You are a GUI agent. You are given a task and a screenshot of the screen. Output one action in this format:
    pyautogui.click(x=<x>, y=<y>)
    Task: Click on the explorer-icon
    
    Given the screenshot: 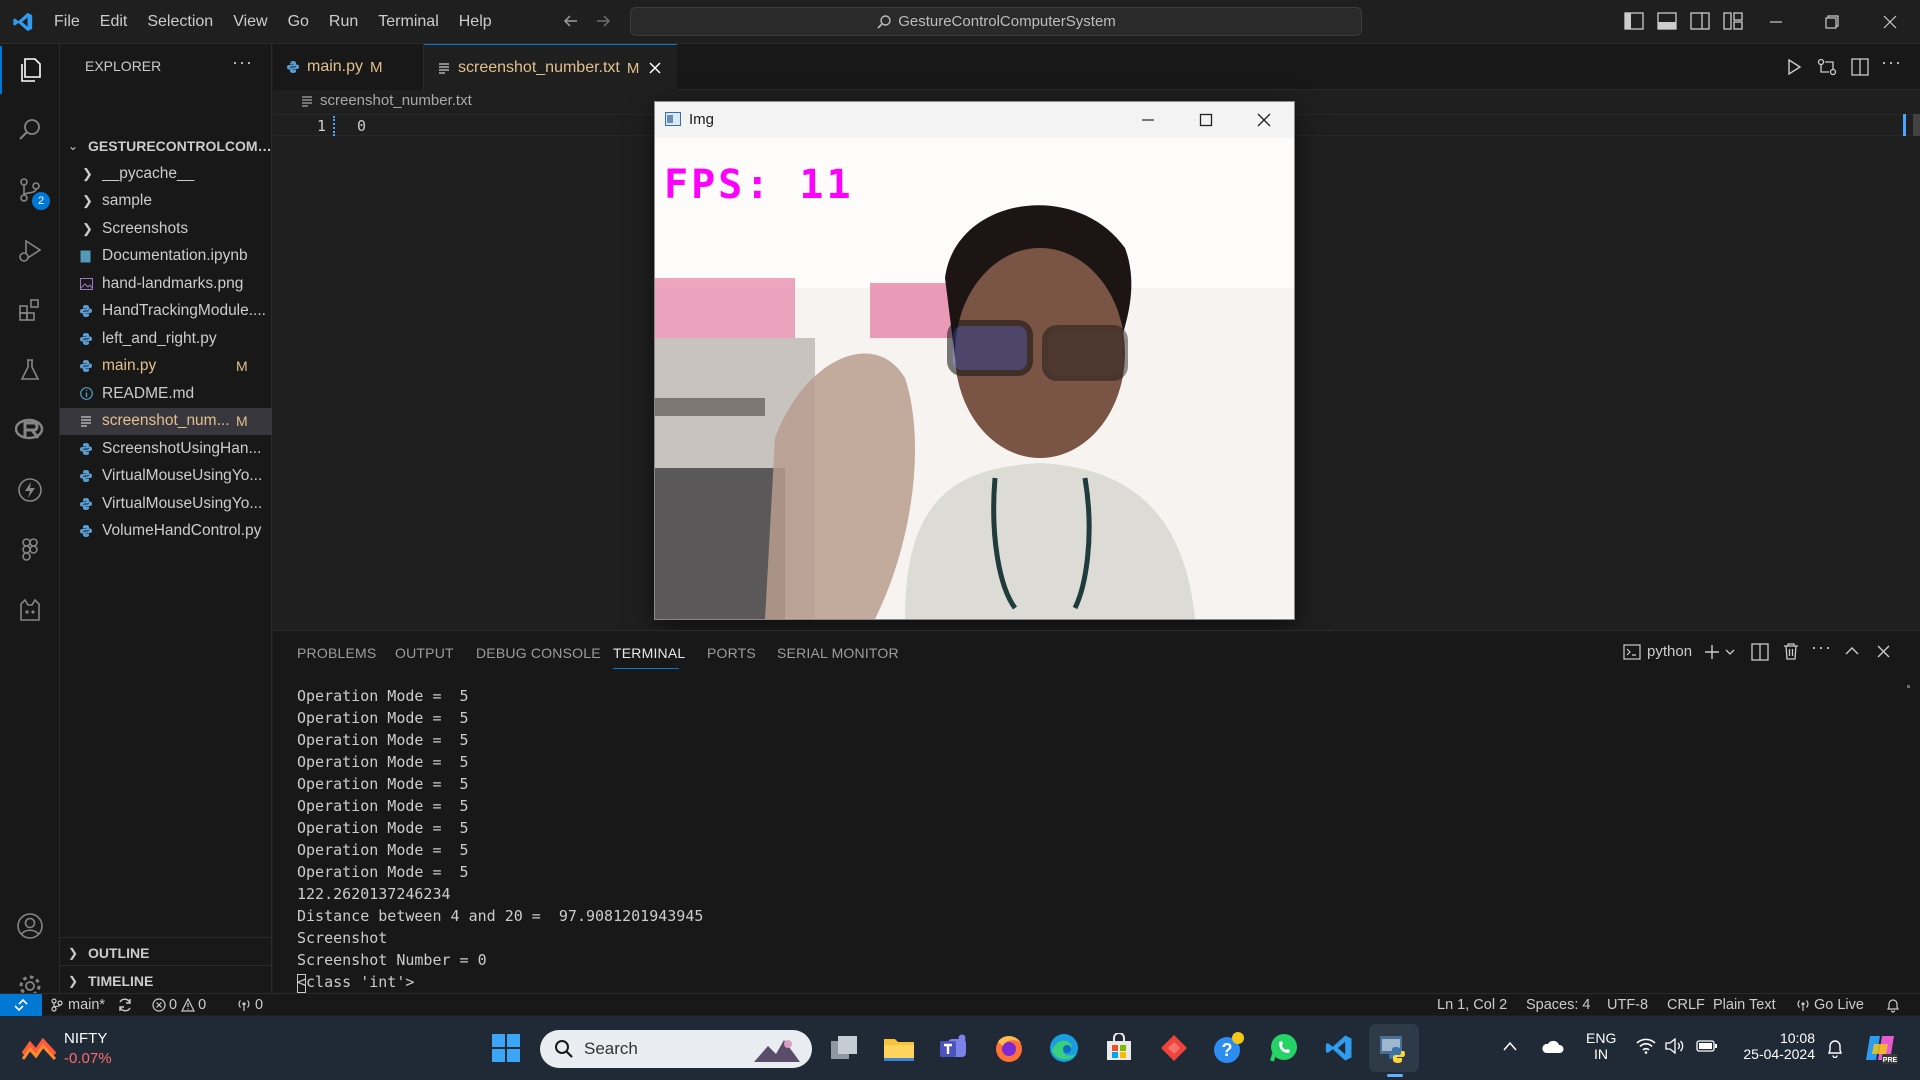 What is the action you would take?
    pyautogui.click(x=30, y=70)
    